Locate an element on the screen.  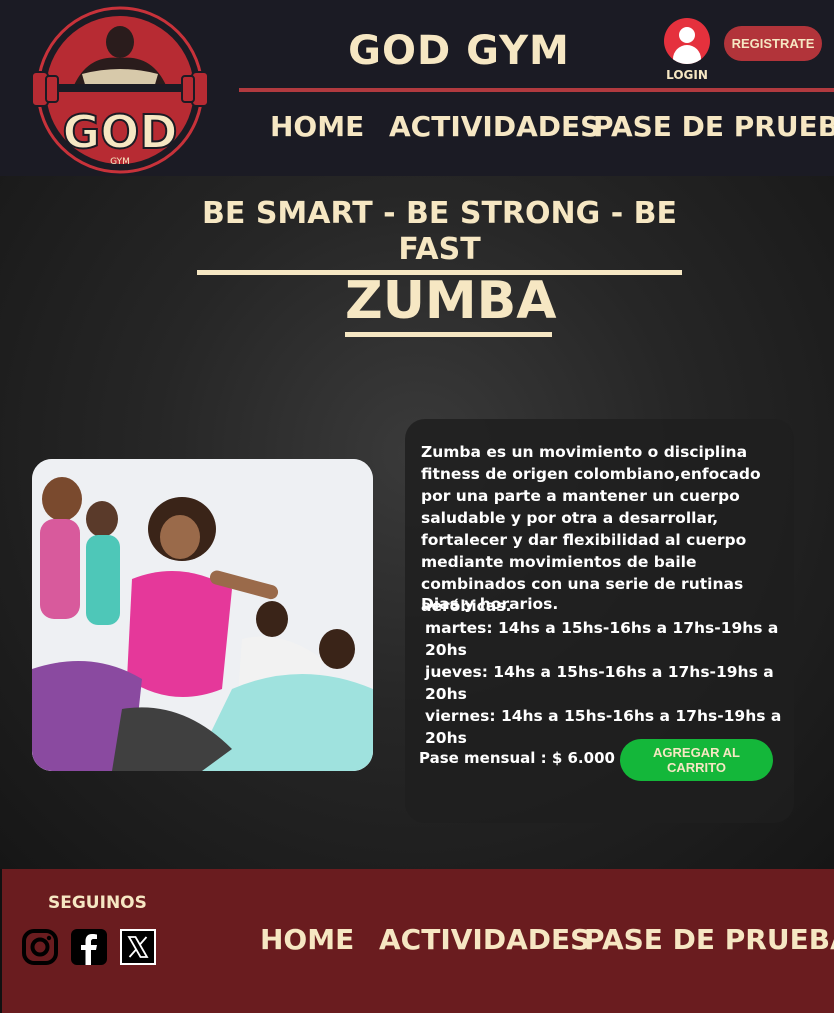
login-button: LOGIN is located at coordinates (687, 50).